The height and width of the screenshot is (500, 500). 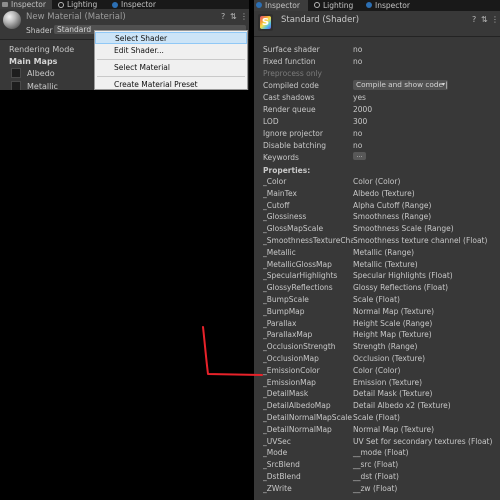 I want to click on property-row: _Parallax Height Scale (Range), so click(x=381, y=324).